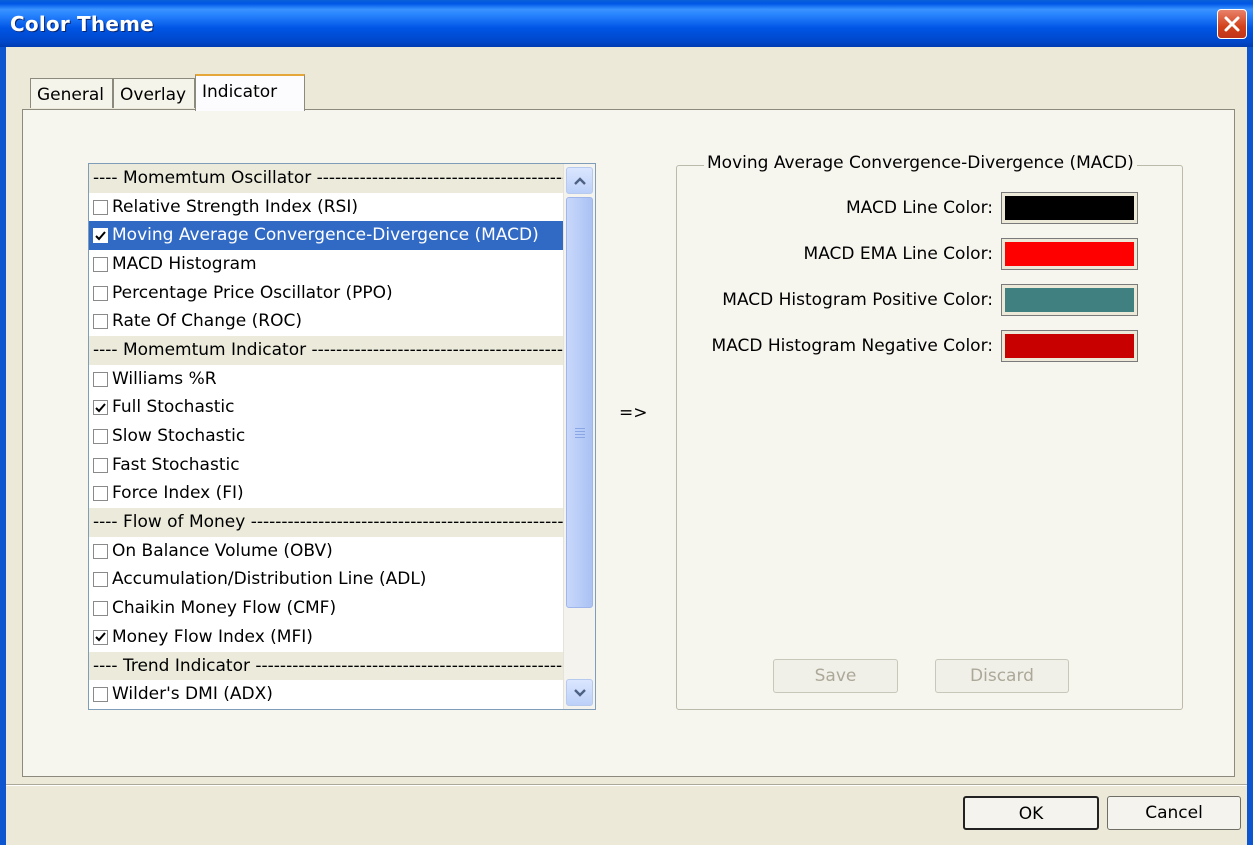 This screenshot has width=1253, height=845. I want to click on scroll-down-button, so click(579, 692).